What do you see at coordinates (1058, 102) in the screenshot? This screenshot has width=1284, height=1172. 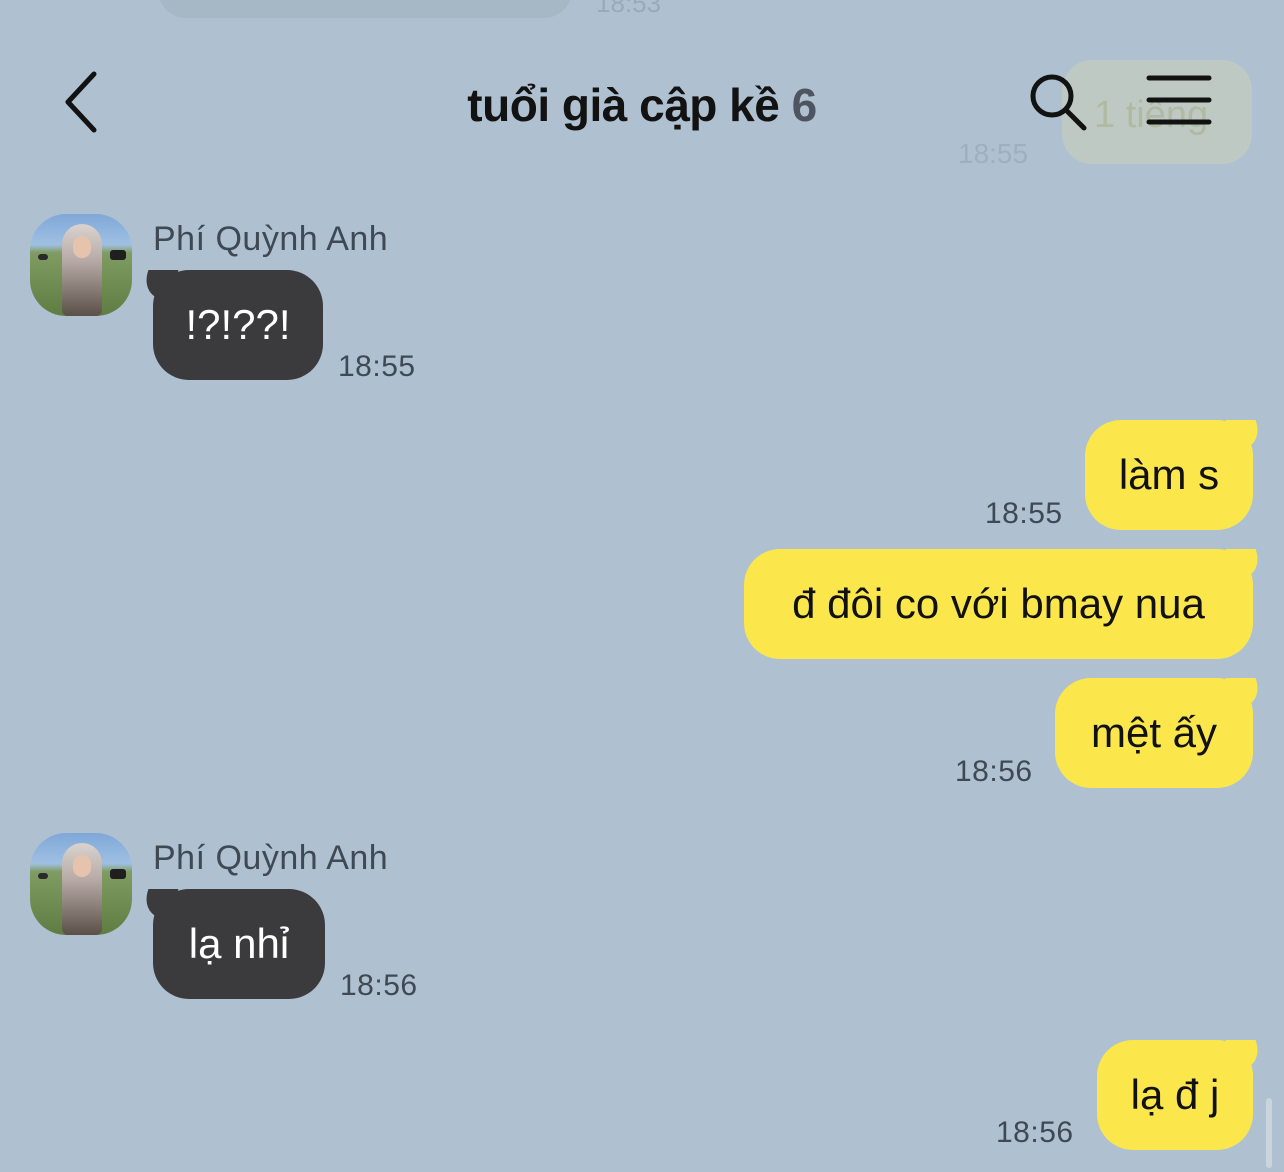 I see `search-icon` at bounding box center [1058, 102].